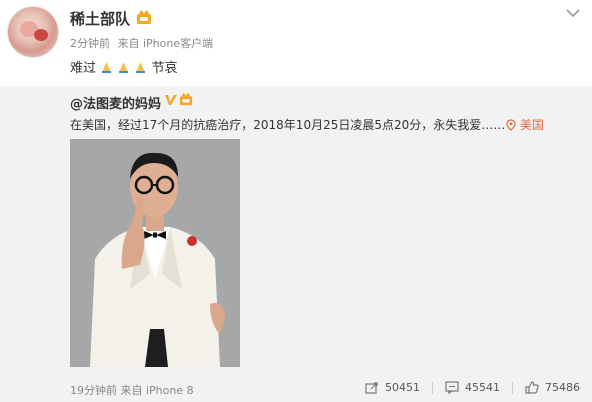  I want to click on location-label: 美国, so click(531, 125).